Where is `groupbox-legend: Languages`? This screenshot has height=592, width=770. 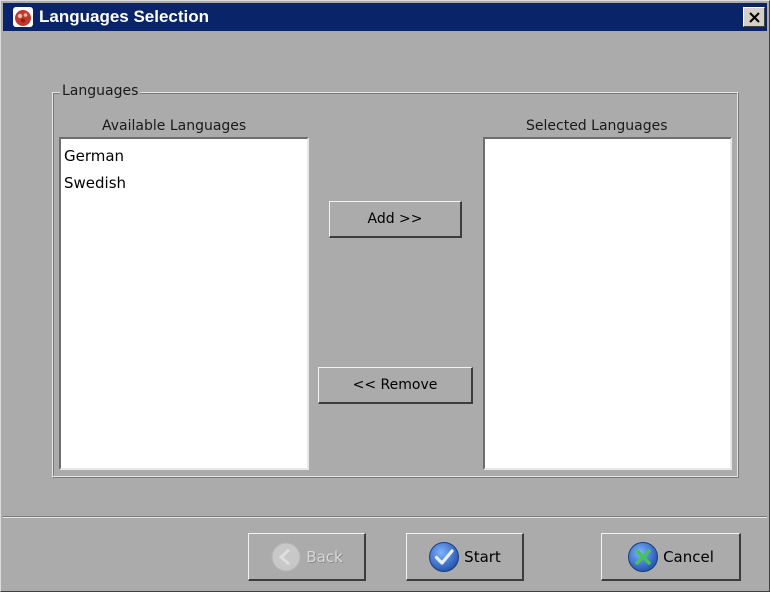 groupbox-legend: Languages is located at coordinates (100, 91).